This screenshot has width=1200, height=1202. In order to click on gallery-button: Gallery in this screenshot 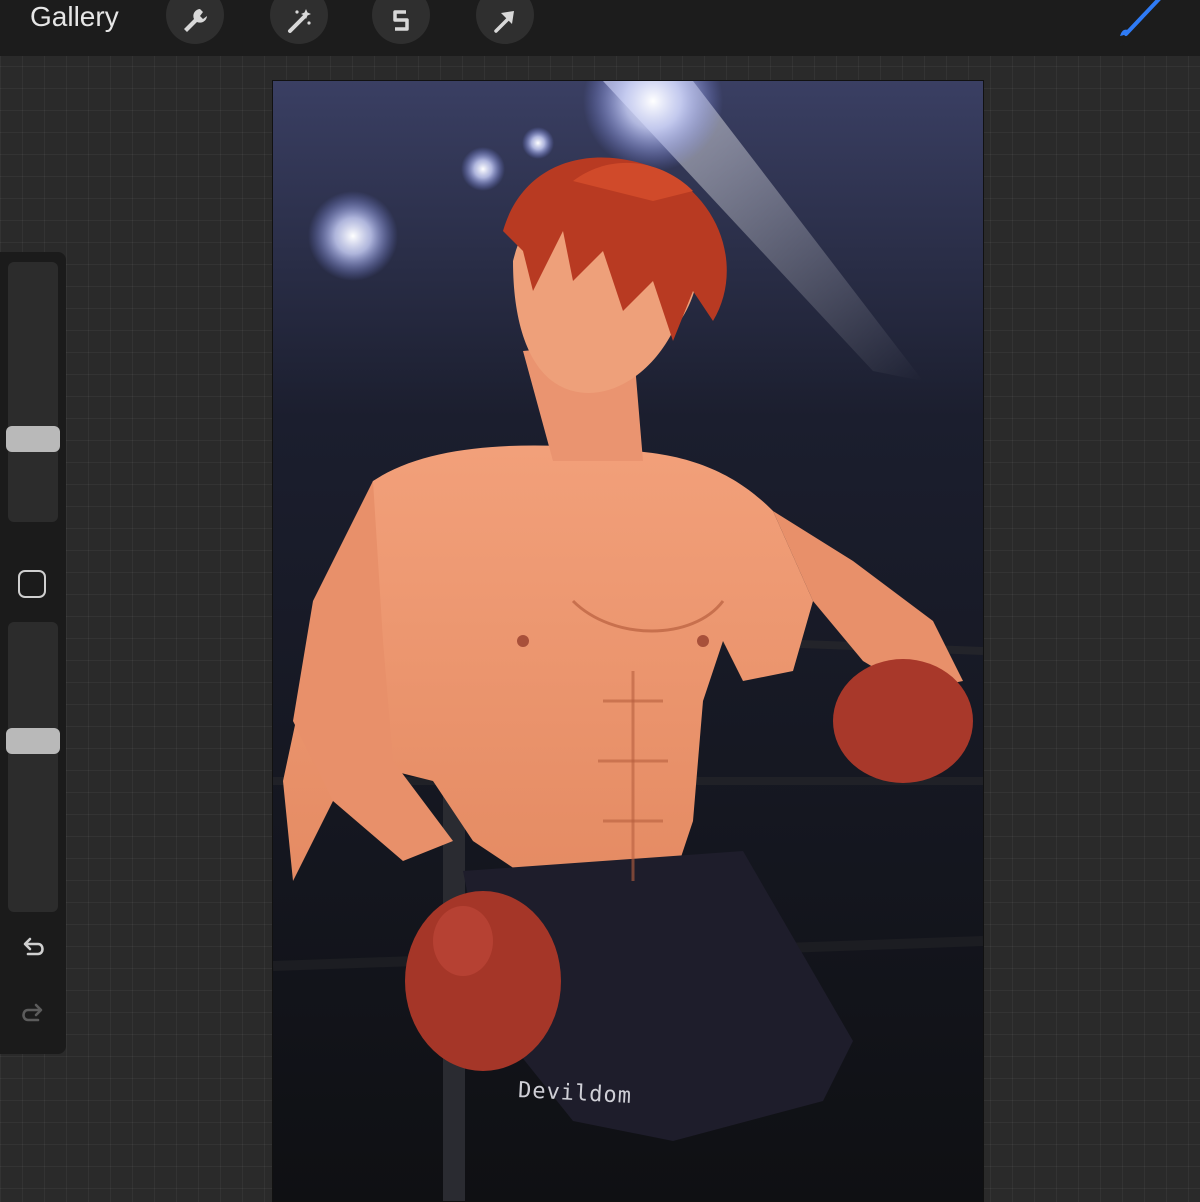, I will do `click(74, 18)`.